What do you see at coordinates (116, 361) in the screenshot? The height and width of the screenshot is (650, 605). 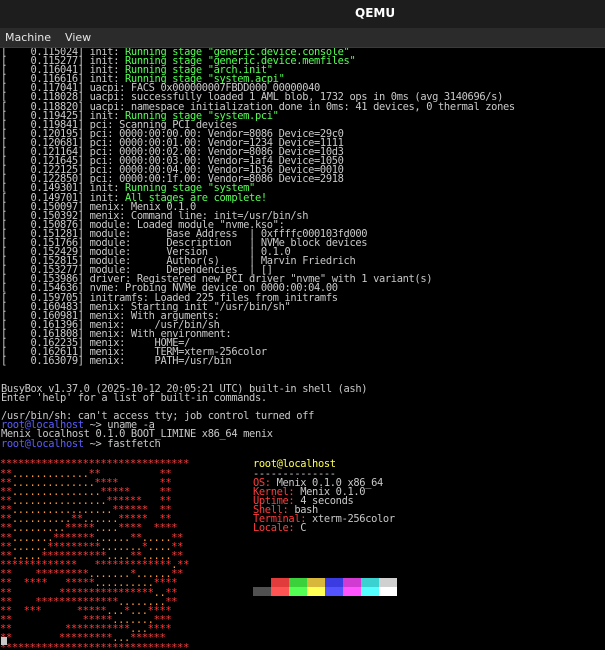 I see `boot-log-line: [ 0.163079] menix: PATH=/usr/bin` at bounding box center [116, 361].